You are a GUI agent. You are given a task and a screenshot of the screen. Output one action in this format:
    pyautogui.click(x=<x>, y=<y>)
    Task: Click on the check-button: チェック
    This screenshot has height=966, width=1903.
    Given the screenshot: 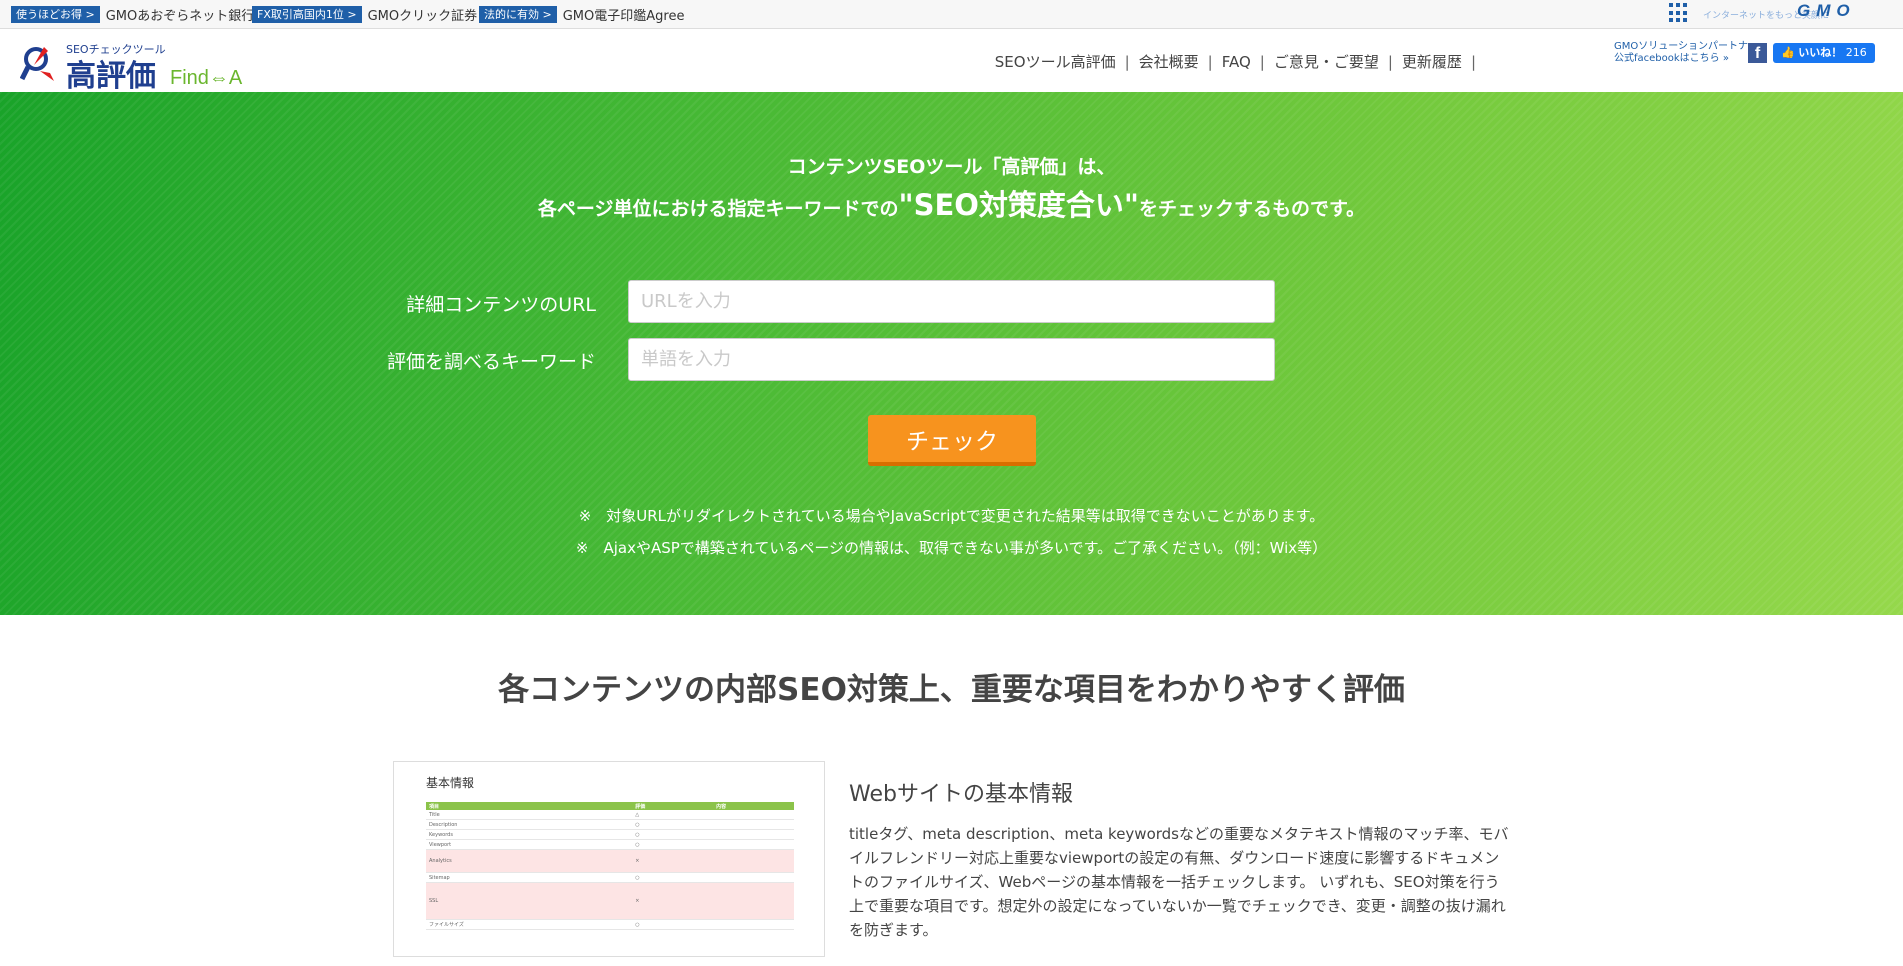 What is the action you would take?
    pyautogui.click(x=952, y=440)
    